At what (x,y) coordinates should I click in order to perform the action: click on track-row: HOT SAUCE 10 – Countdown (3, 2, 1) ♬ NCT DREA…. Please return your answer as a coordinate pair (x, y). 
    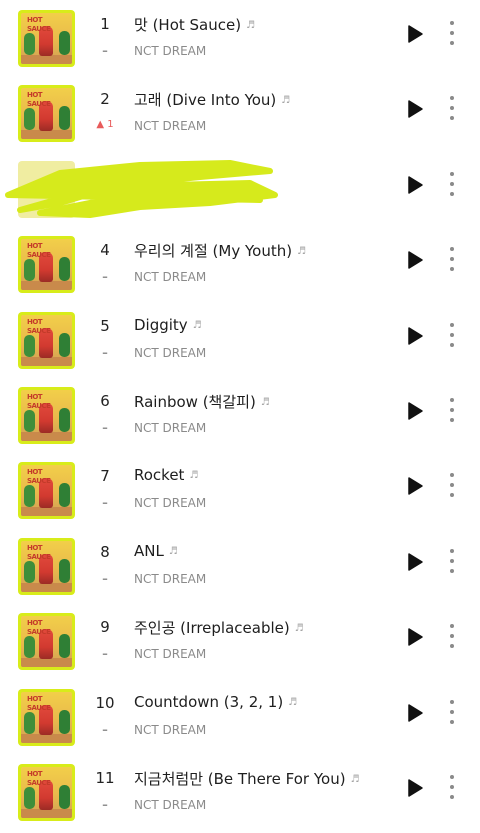
    Looking at the image, I should click on (240, 720).